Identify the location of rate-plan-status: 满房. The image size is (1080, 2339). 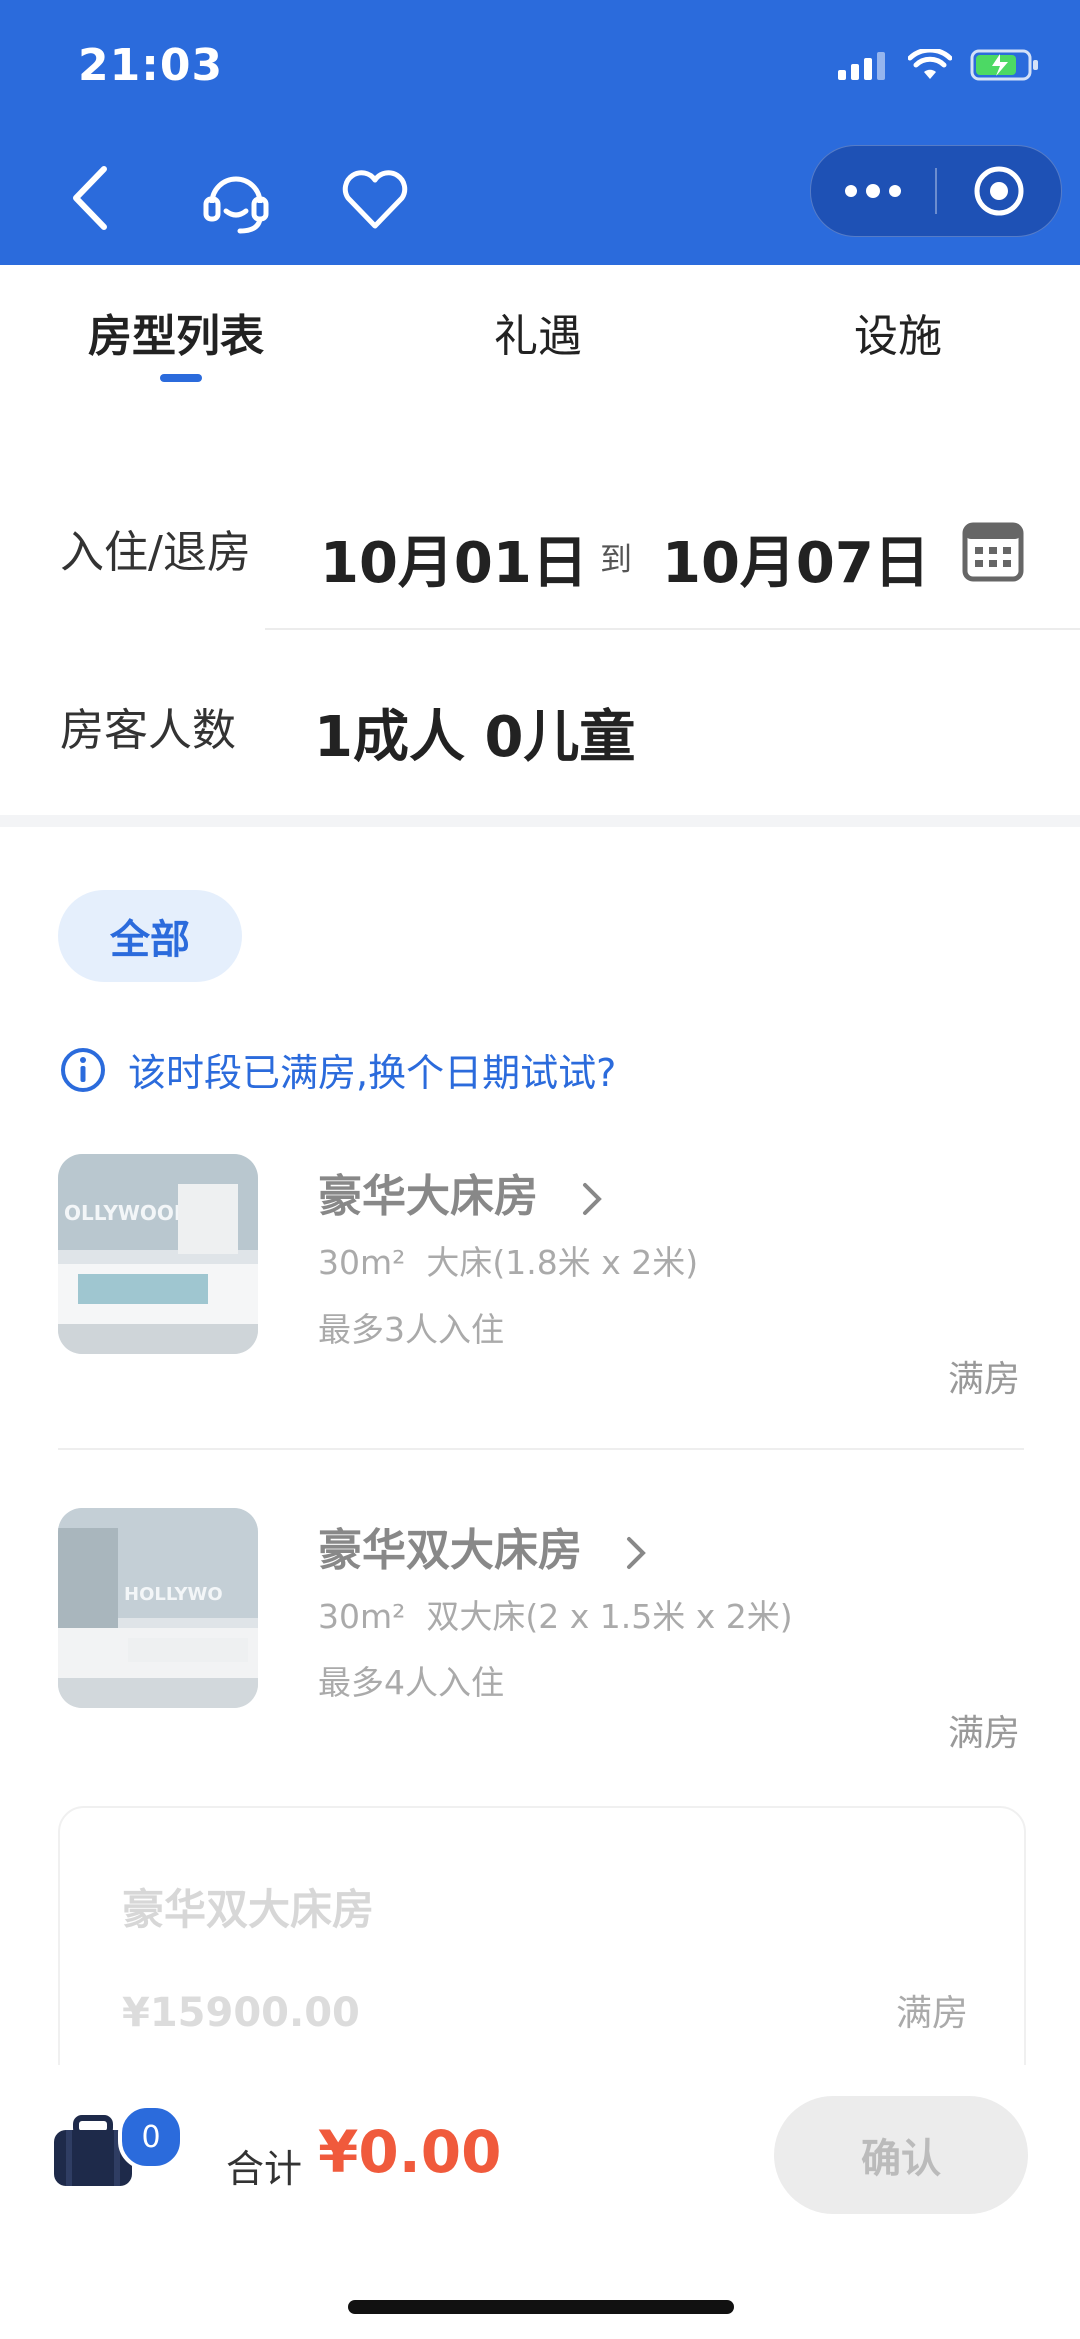
(931, 2013).